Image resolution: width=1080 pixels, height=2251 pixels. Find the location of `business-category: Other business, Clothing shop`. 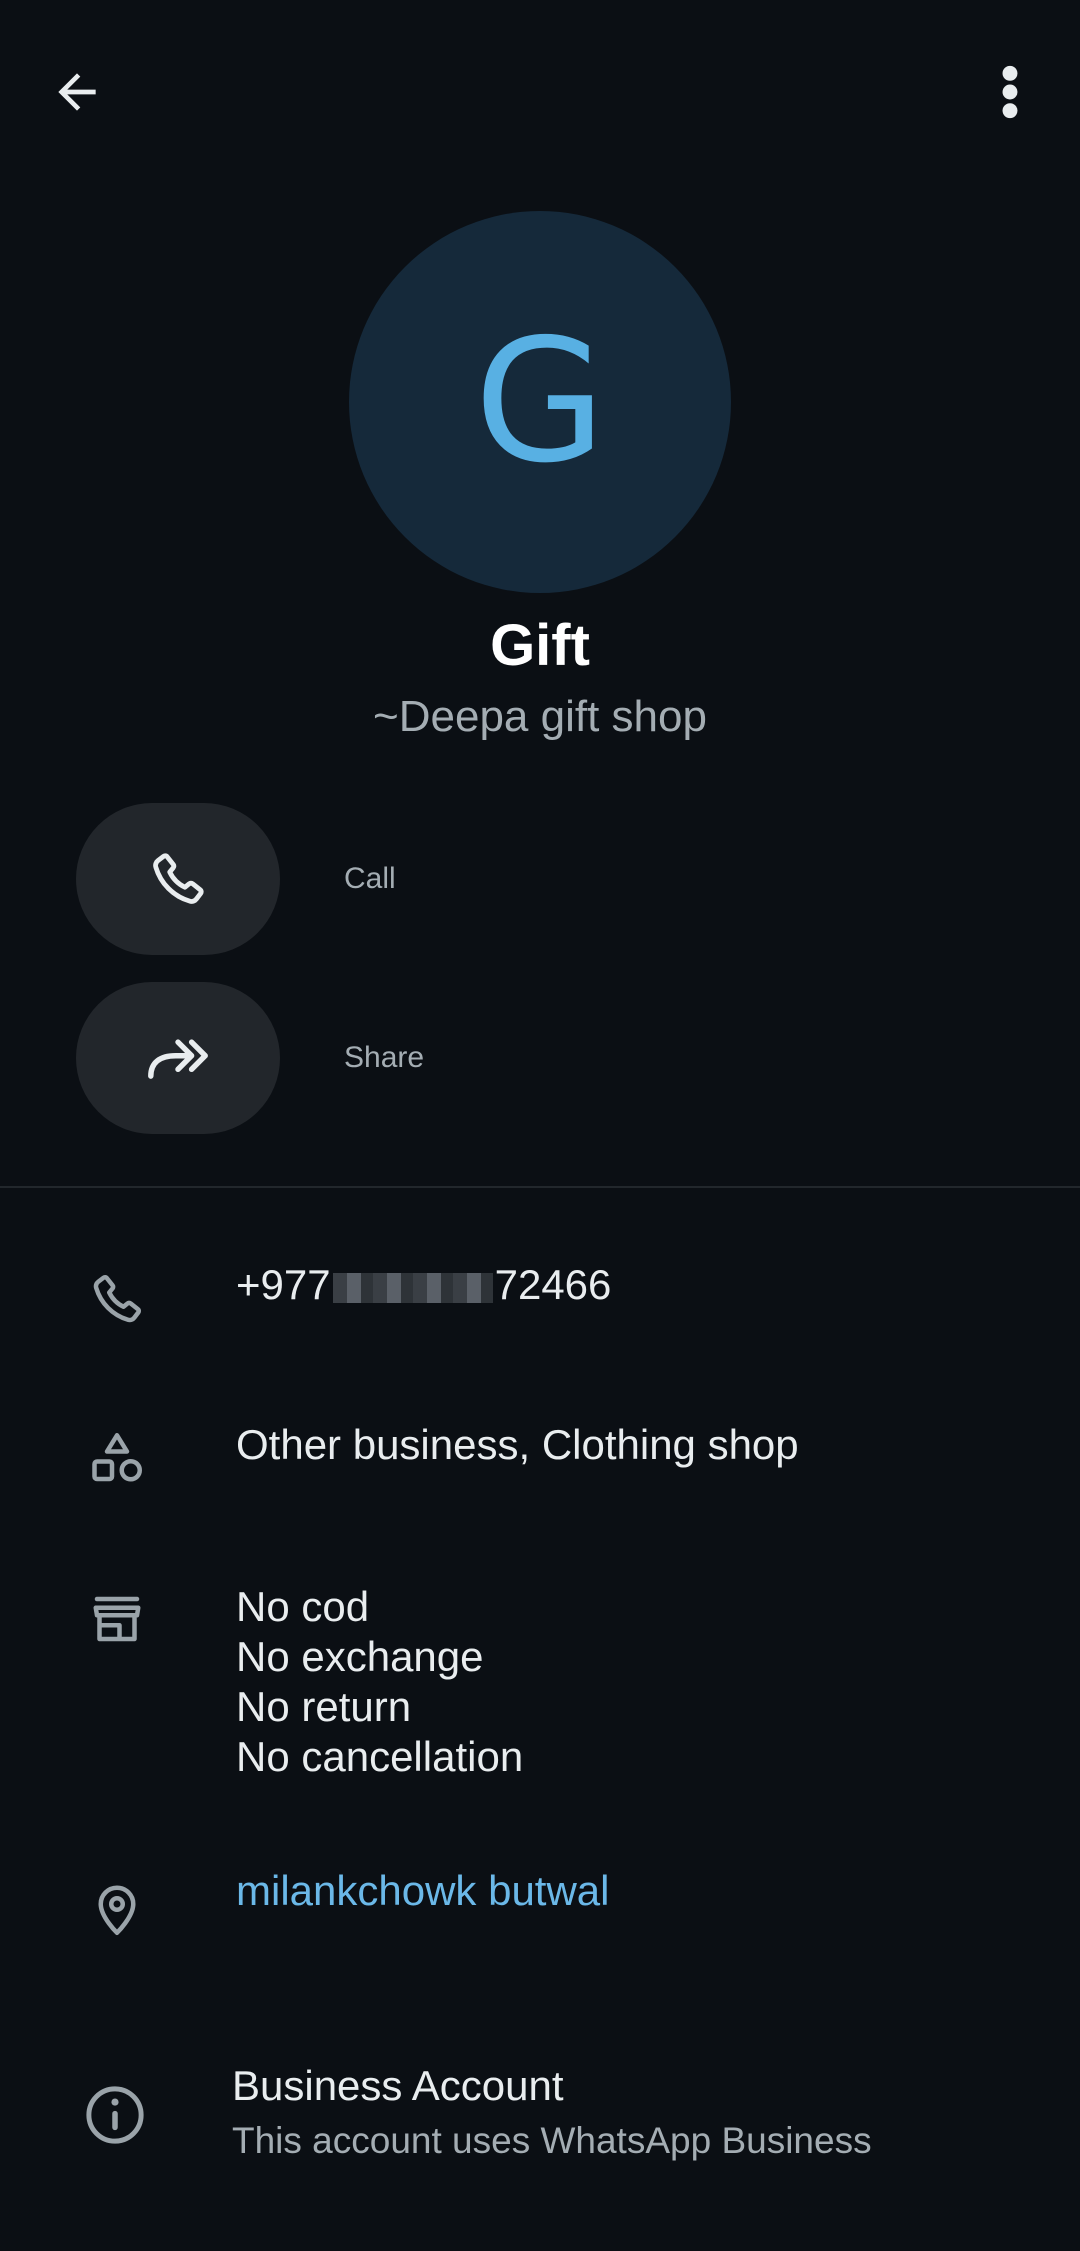

business-category: Other business, Clothing shop is located at coordinates (517, 1444).